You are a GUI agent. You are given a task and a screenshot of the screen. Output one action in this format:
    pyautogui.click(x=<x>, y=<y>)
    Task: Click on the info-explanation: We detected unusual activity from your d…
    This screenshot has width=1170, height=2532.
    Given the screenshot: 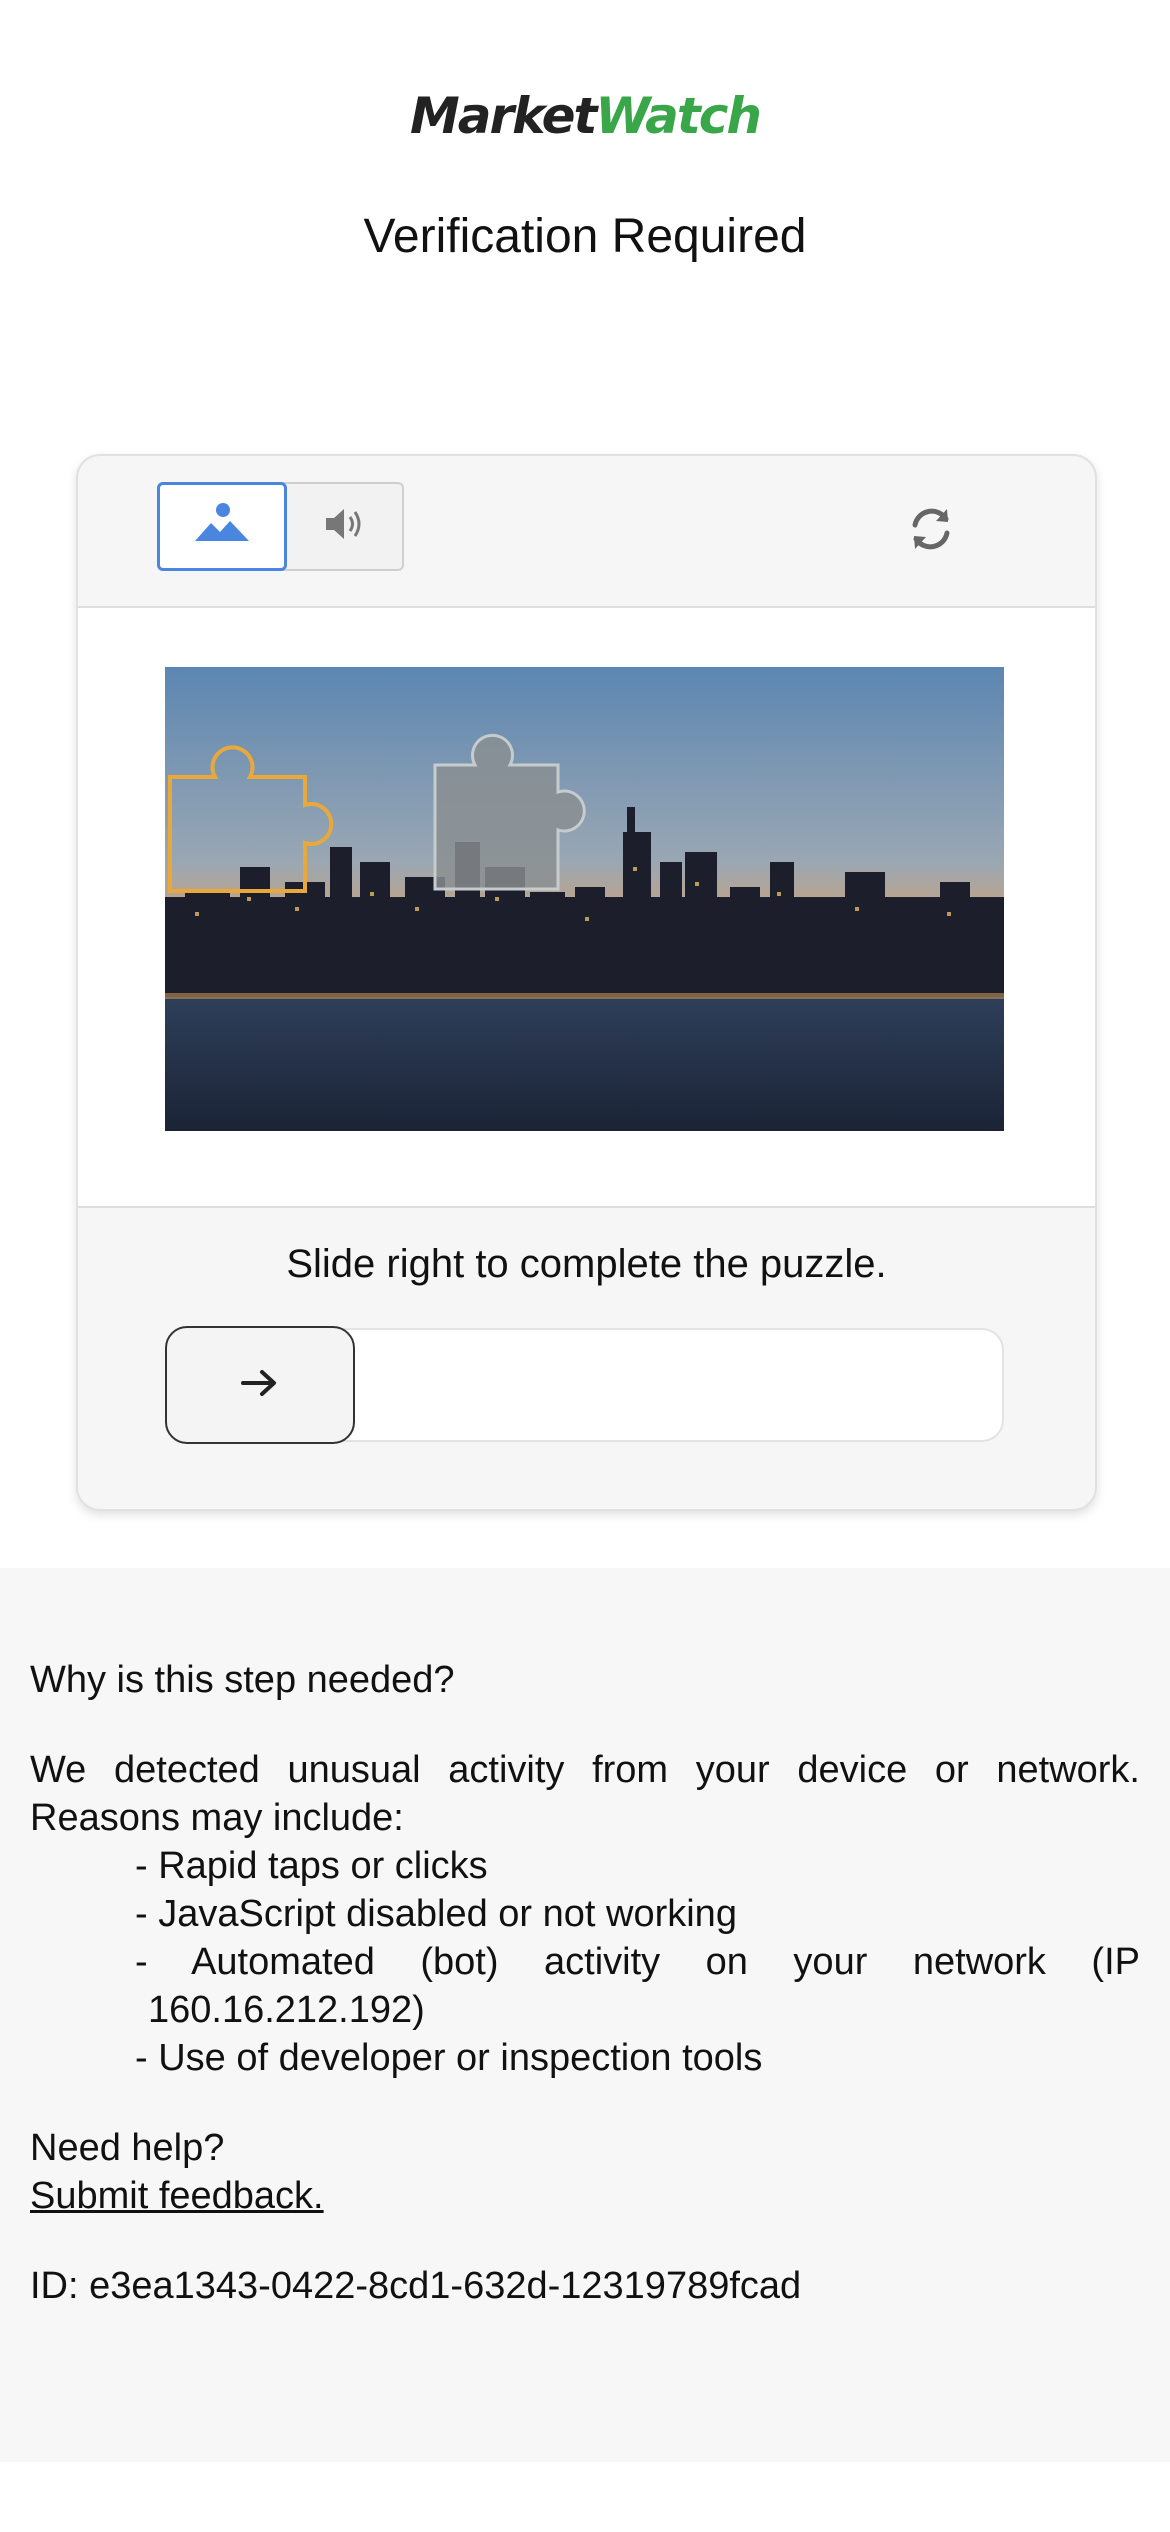 What is the action you would take?
    pyautogui.click(x=585, y=1770)
    